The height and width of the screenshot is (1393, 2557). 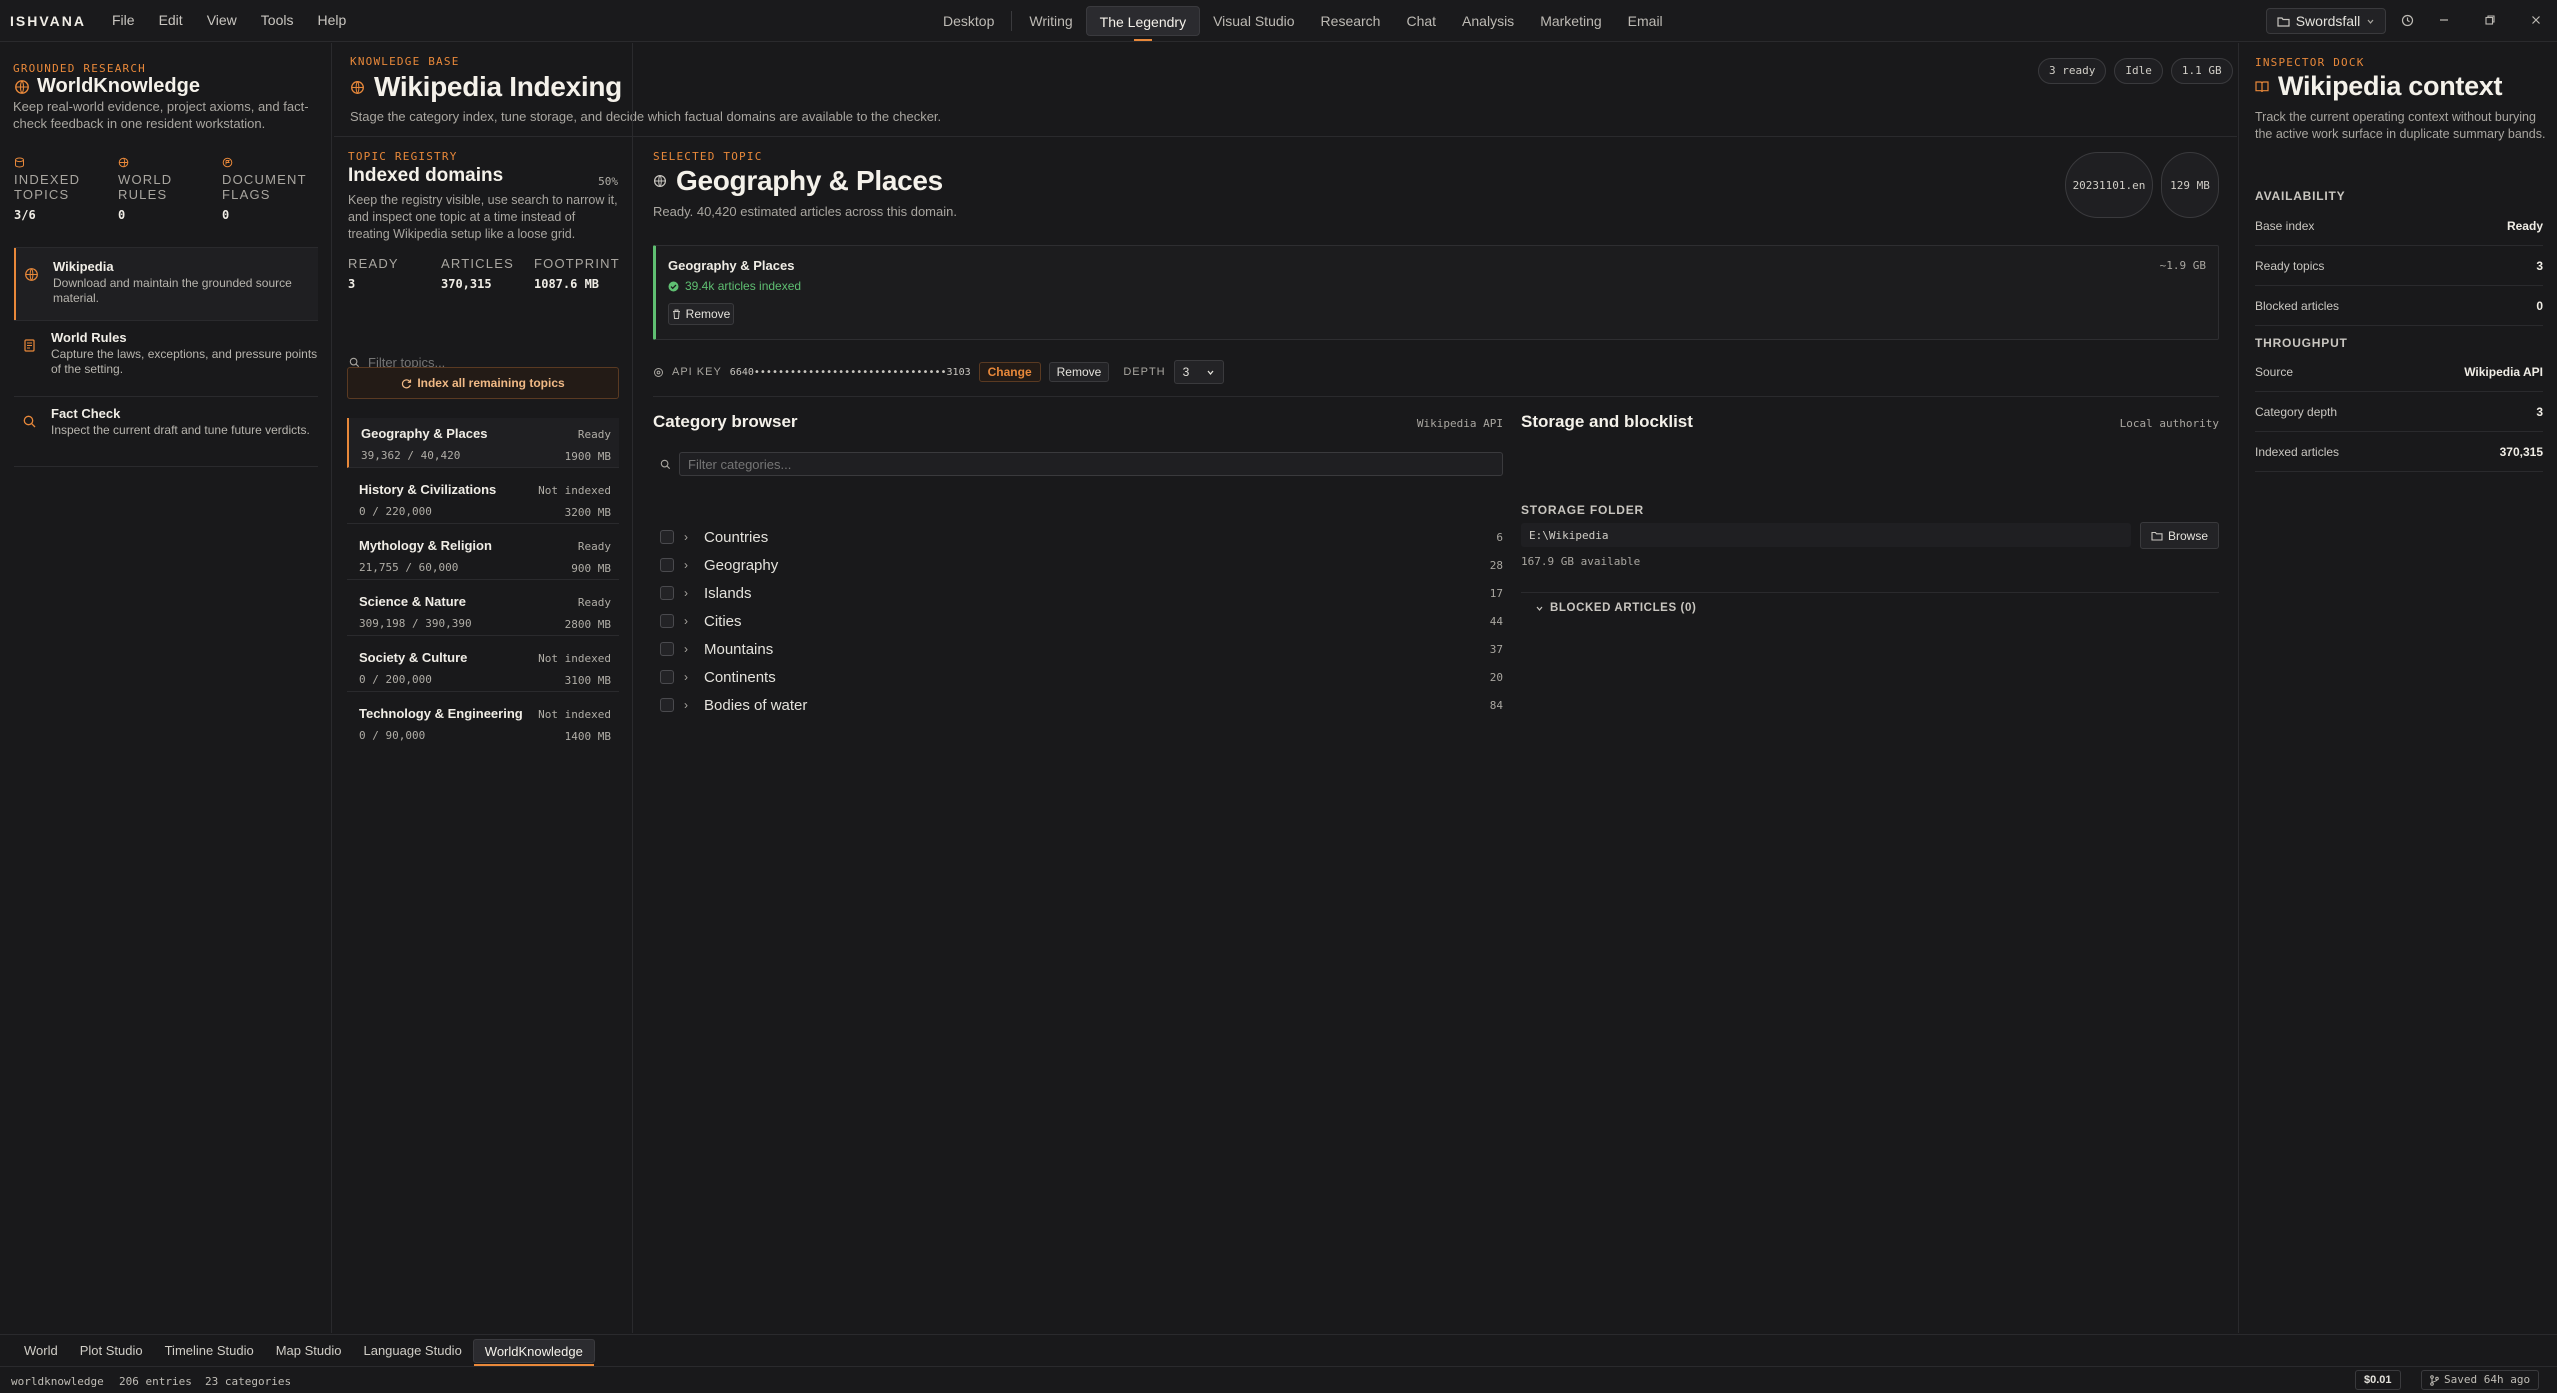 What do you see at coordinates (1081, 677) in the screenshot?
I see `category-row-continents: › Continents 20` at bounding box center [1081, 677].